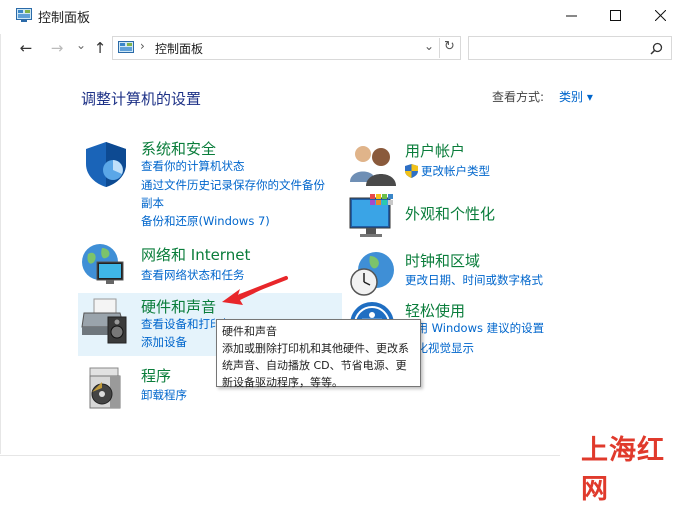  I want to click on tooltip-title: 硬件和声音, so click(249, 331).